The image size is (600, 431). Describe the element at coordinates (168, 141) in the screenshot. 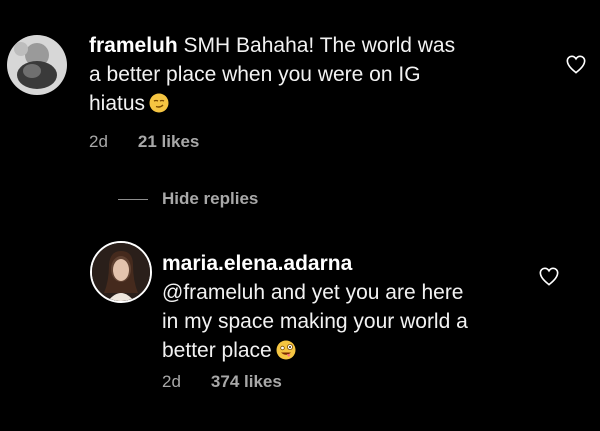

I see `comment-likes: 21 likes` at that location.